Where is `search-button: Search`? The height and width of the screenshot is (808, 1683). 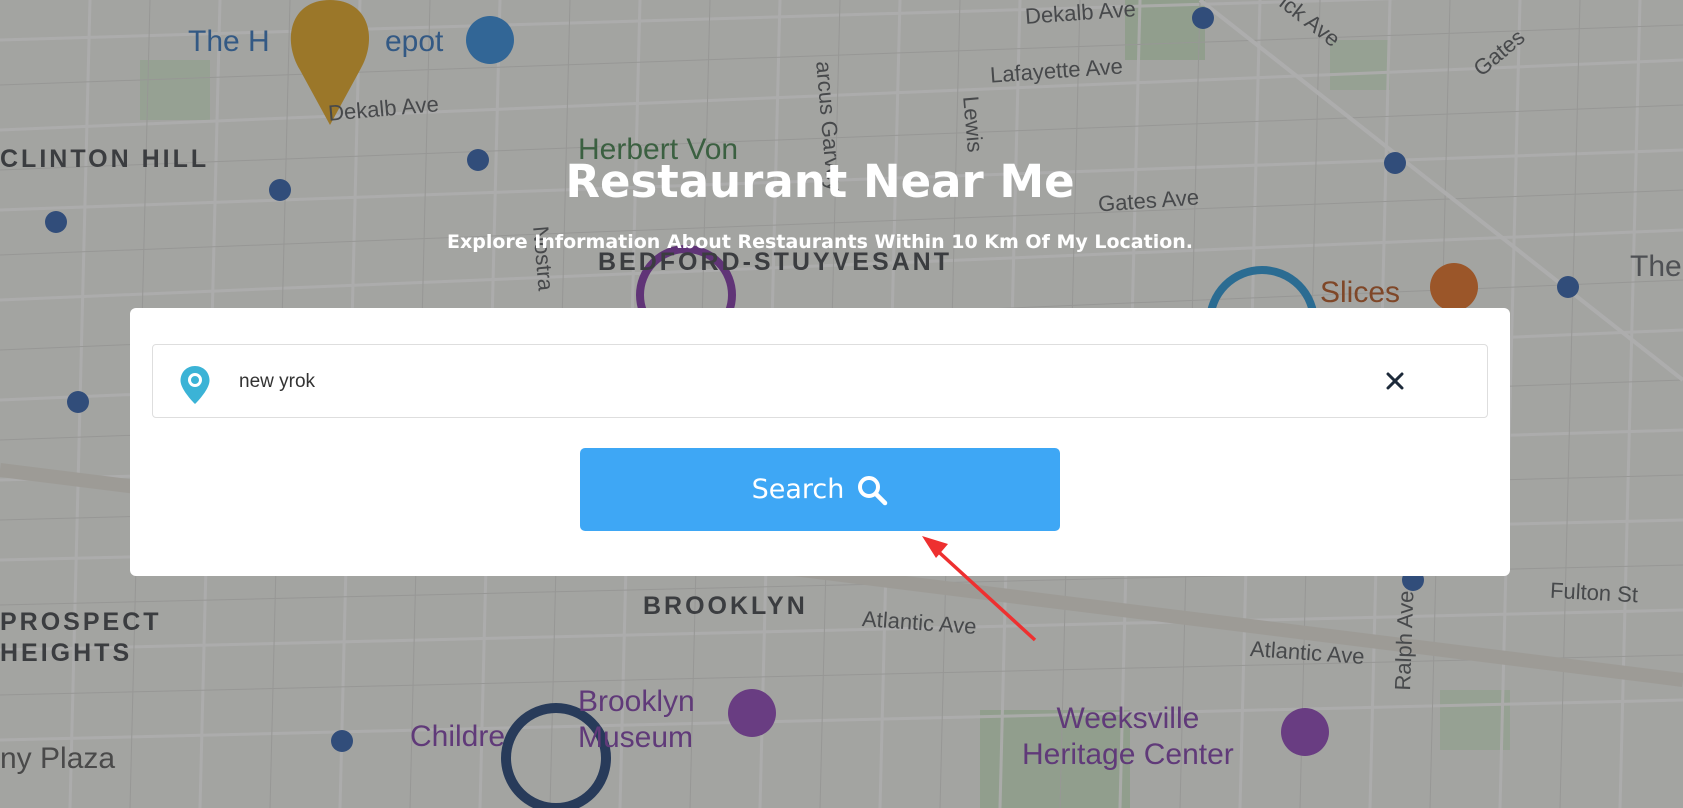
search-button: Search is located at coordinates (820, 489).